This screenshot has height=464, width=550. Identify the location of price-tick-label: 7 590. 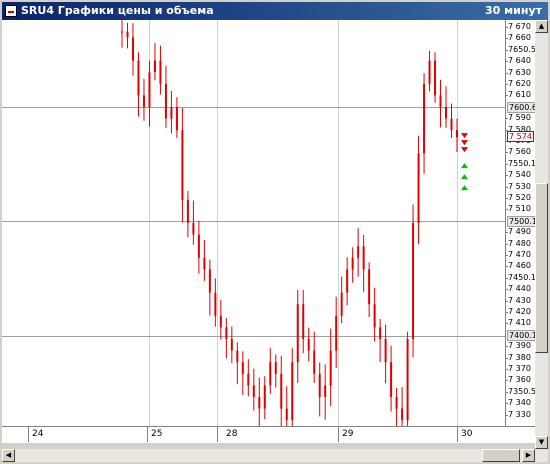
(518, 118).